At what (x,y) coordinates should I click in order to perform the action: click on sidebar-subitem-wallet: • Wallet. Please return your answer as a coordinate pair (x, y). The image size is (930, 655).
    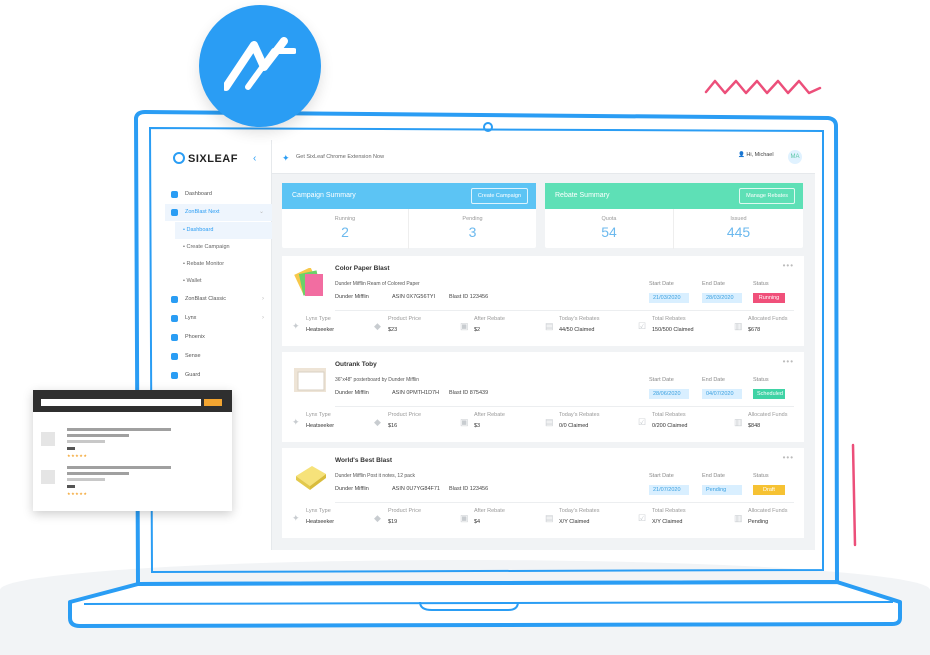
    Looking at the image, I should click on (223, 281).